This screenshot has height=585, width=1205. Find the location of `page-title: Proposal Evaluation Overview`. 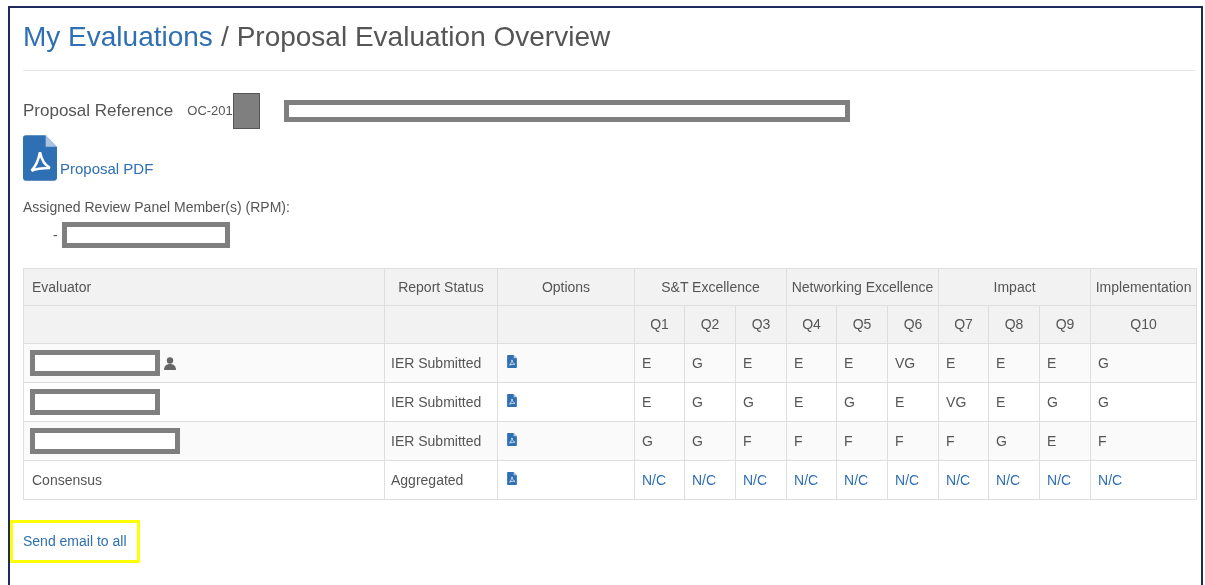

page-title: Proposal Evaluation Overview is located at coordinates (423, 37).